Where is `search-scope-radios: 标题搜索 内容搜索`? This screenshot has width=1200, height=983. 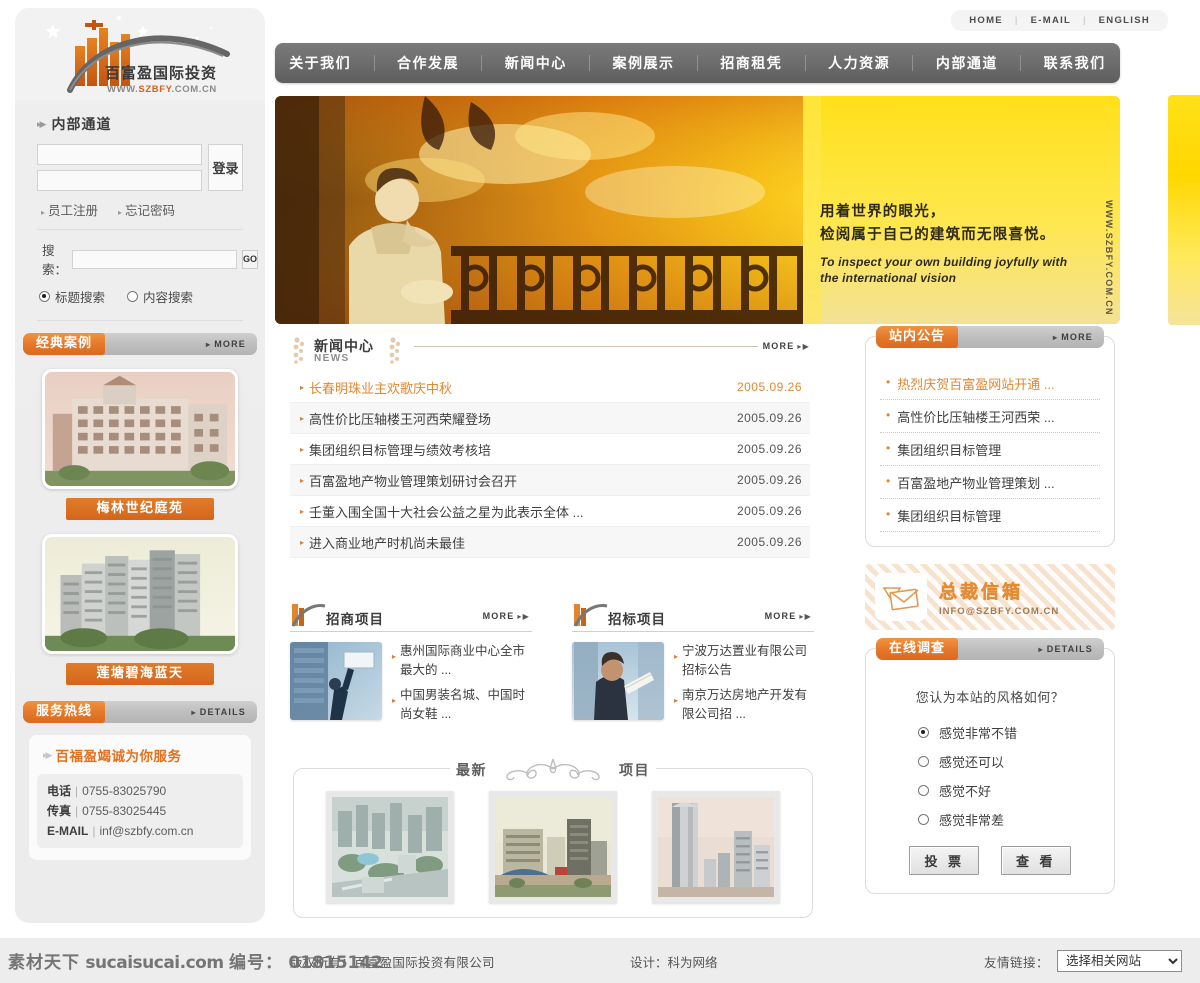
search-scope-radios: 标题搜索 内容搜索 is located at coordinates (140, 292).